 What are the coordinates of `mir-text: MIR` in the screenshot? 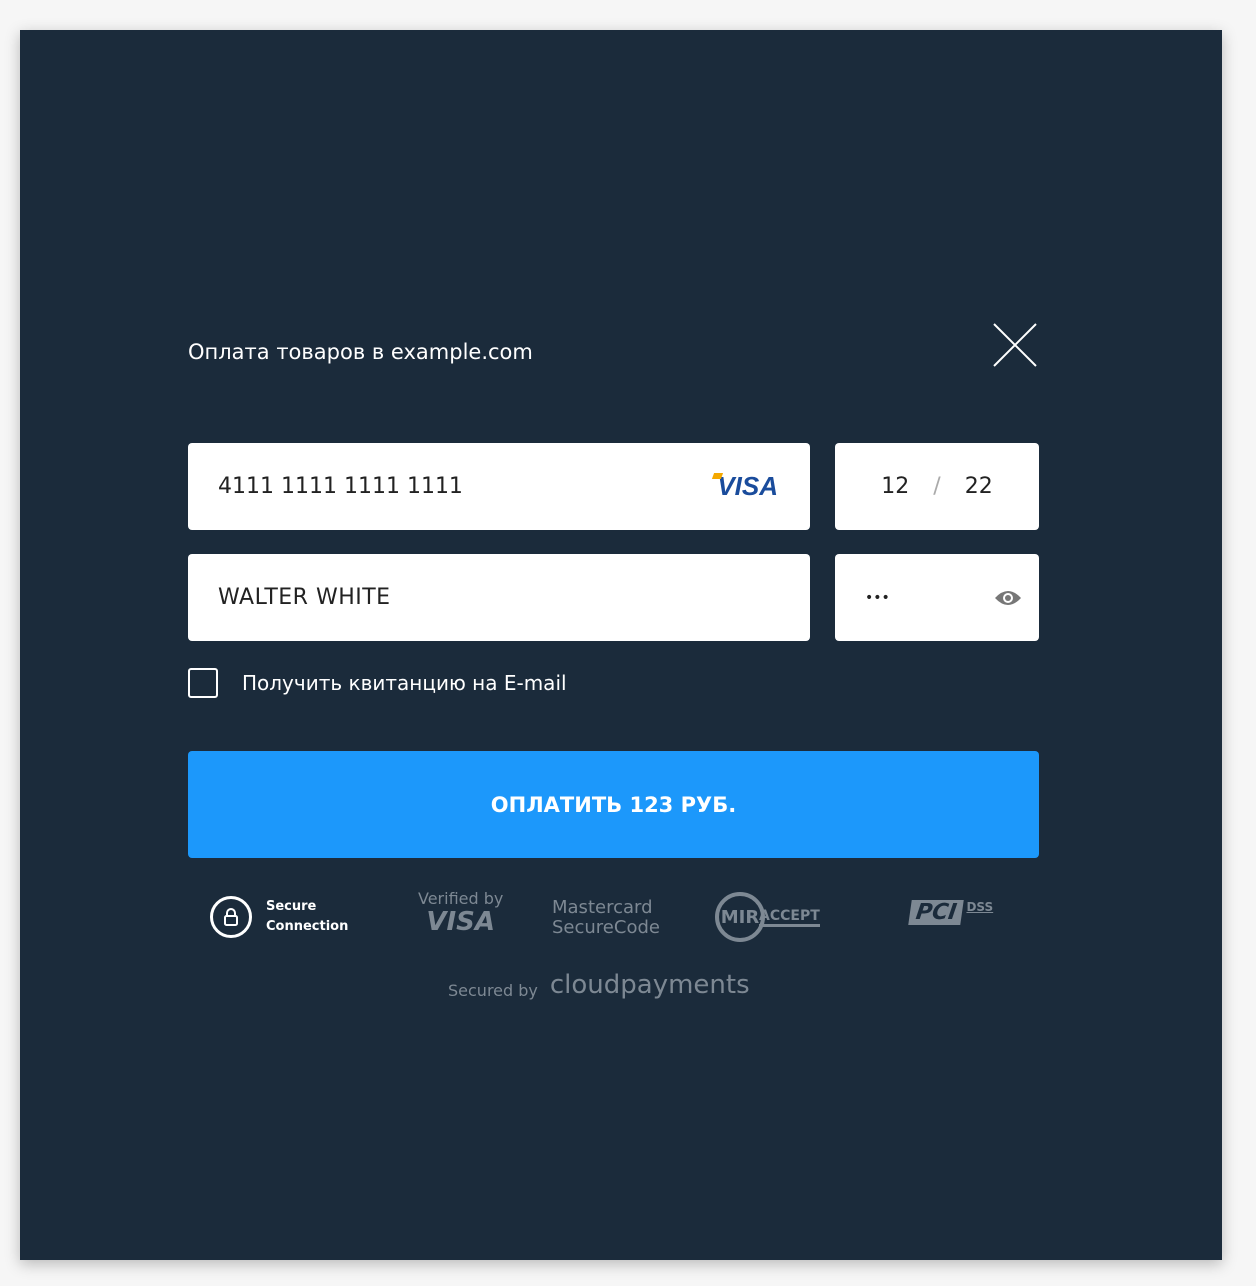 It's located at (740, 917).